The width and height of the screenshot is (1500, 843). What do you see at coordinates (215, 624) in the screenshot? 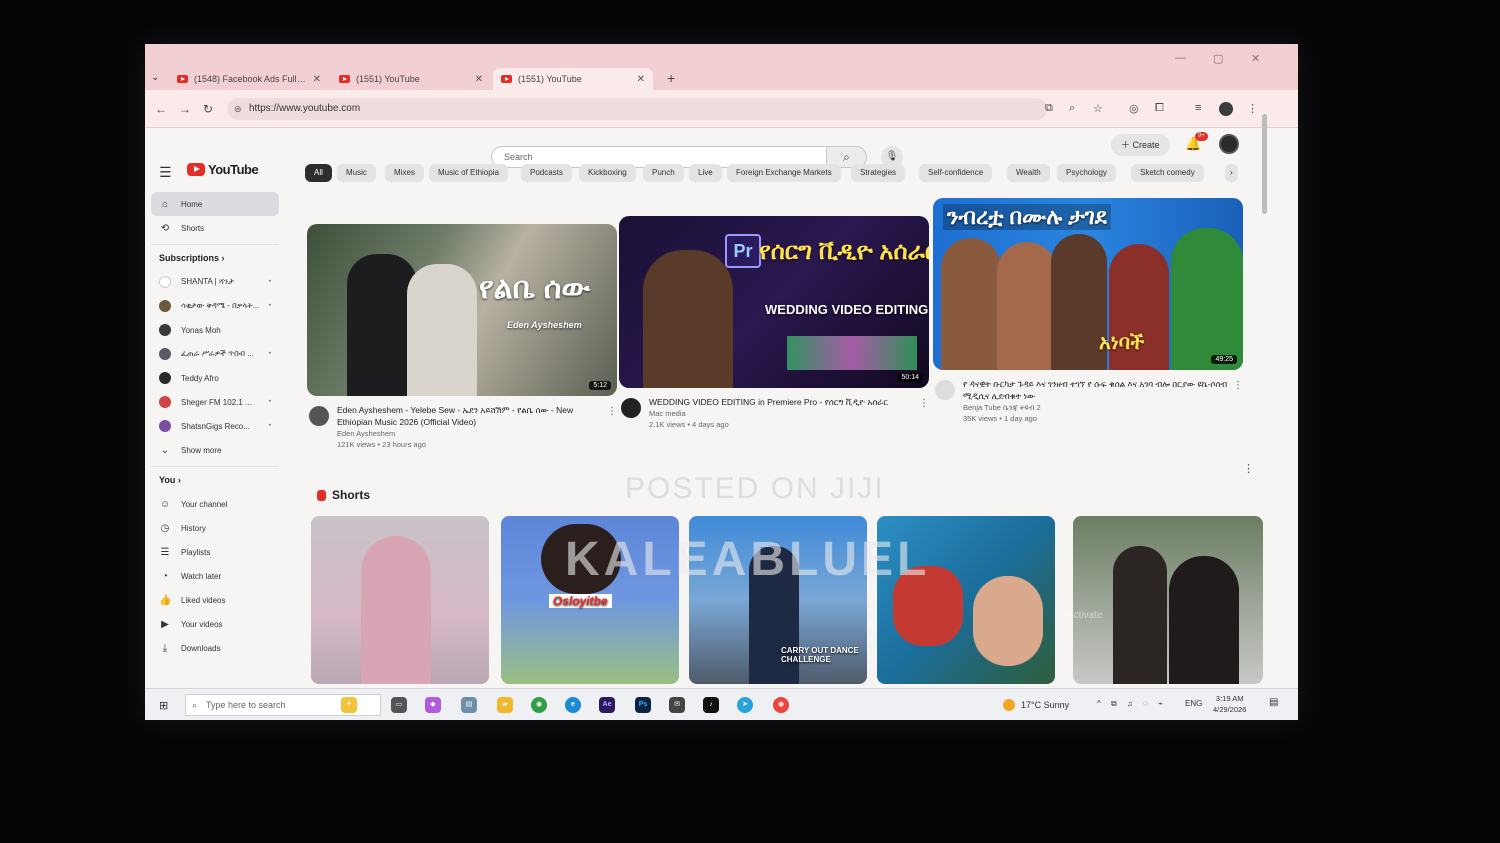
I see `sidebar-item-your-videos: ▶ Your videos` at bounding box center [215, 624].